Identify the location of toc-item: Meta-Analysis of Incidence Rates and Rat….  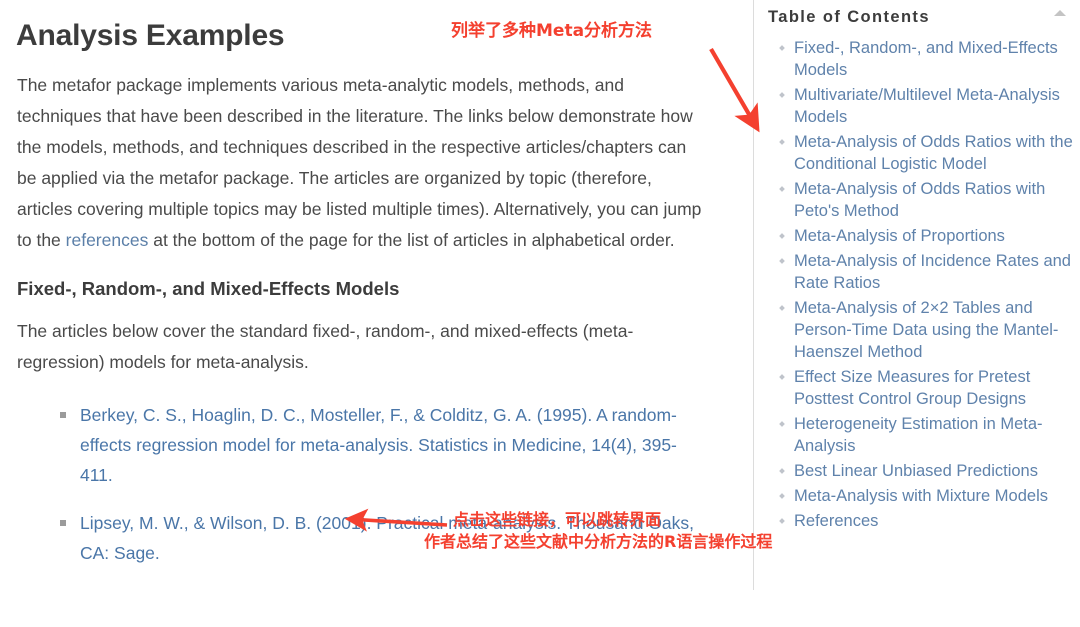
(917, 272).